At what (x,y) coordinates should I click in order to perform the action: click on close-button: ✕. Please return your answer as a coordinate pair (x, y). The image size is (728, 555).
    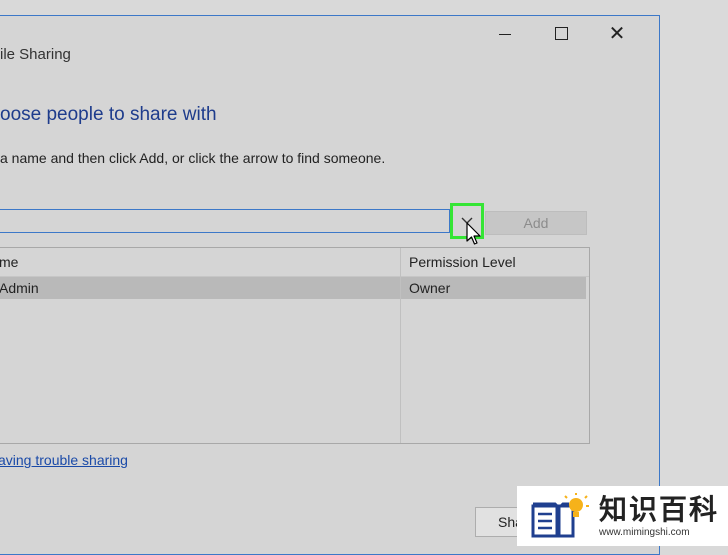
    Looking at the image, I should click on (617, 33).